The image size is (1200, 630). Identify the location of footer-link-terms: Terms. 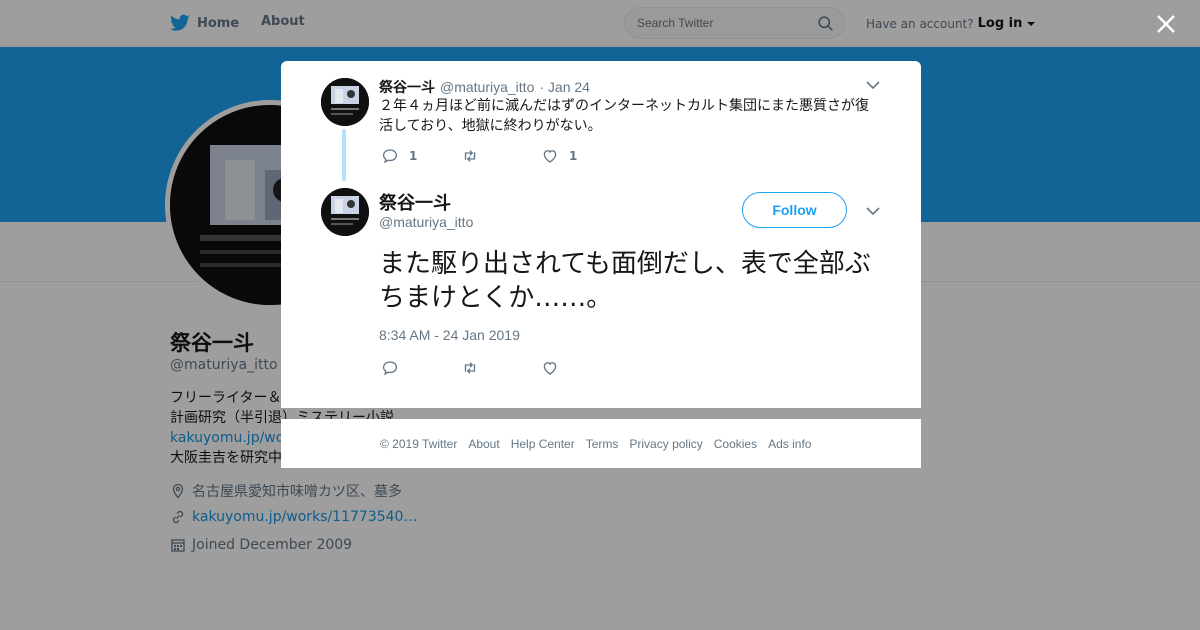
(602, 444).